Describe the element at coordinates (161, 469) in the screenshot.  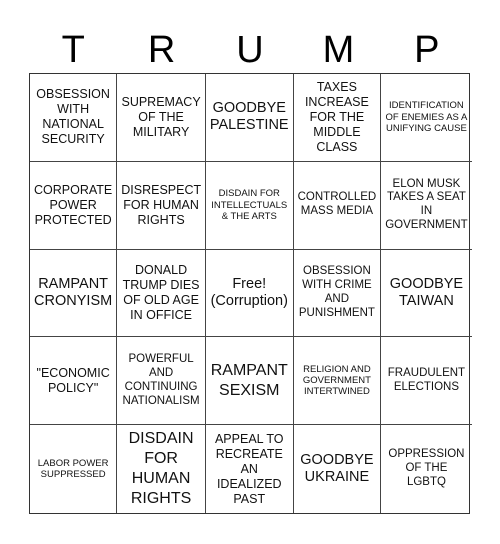
I see `bingo-cell: DISDAIN FOR HUMAN RIGHTS` at that location.